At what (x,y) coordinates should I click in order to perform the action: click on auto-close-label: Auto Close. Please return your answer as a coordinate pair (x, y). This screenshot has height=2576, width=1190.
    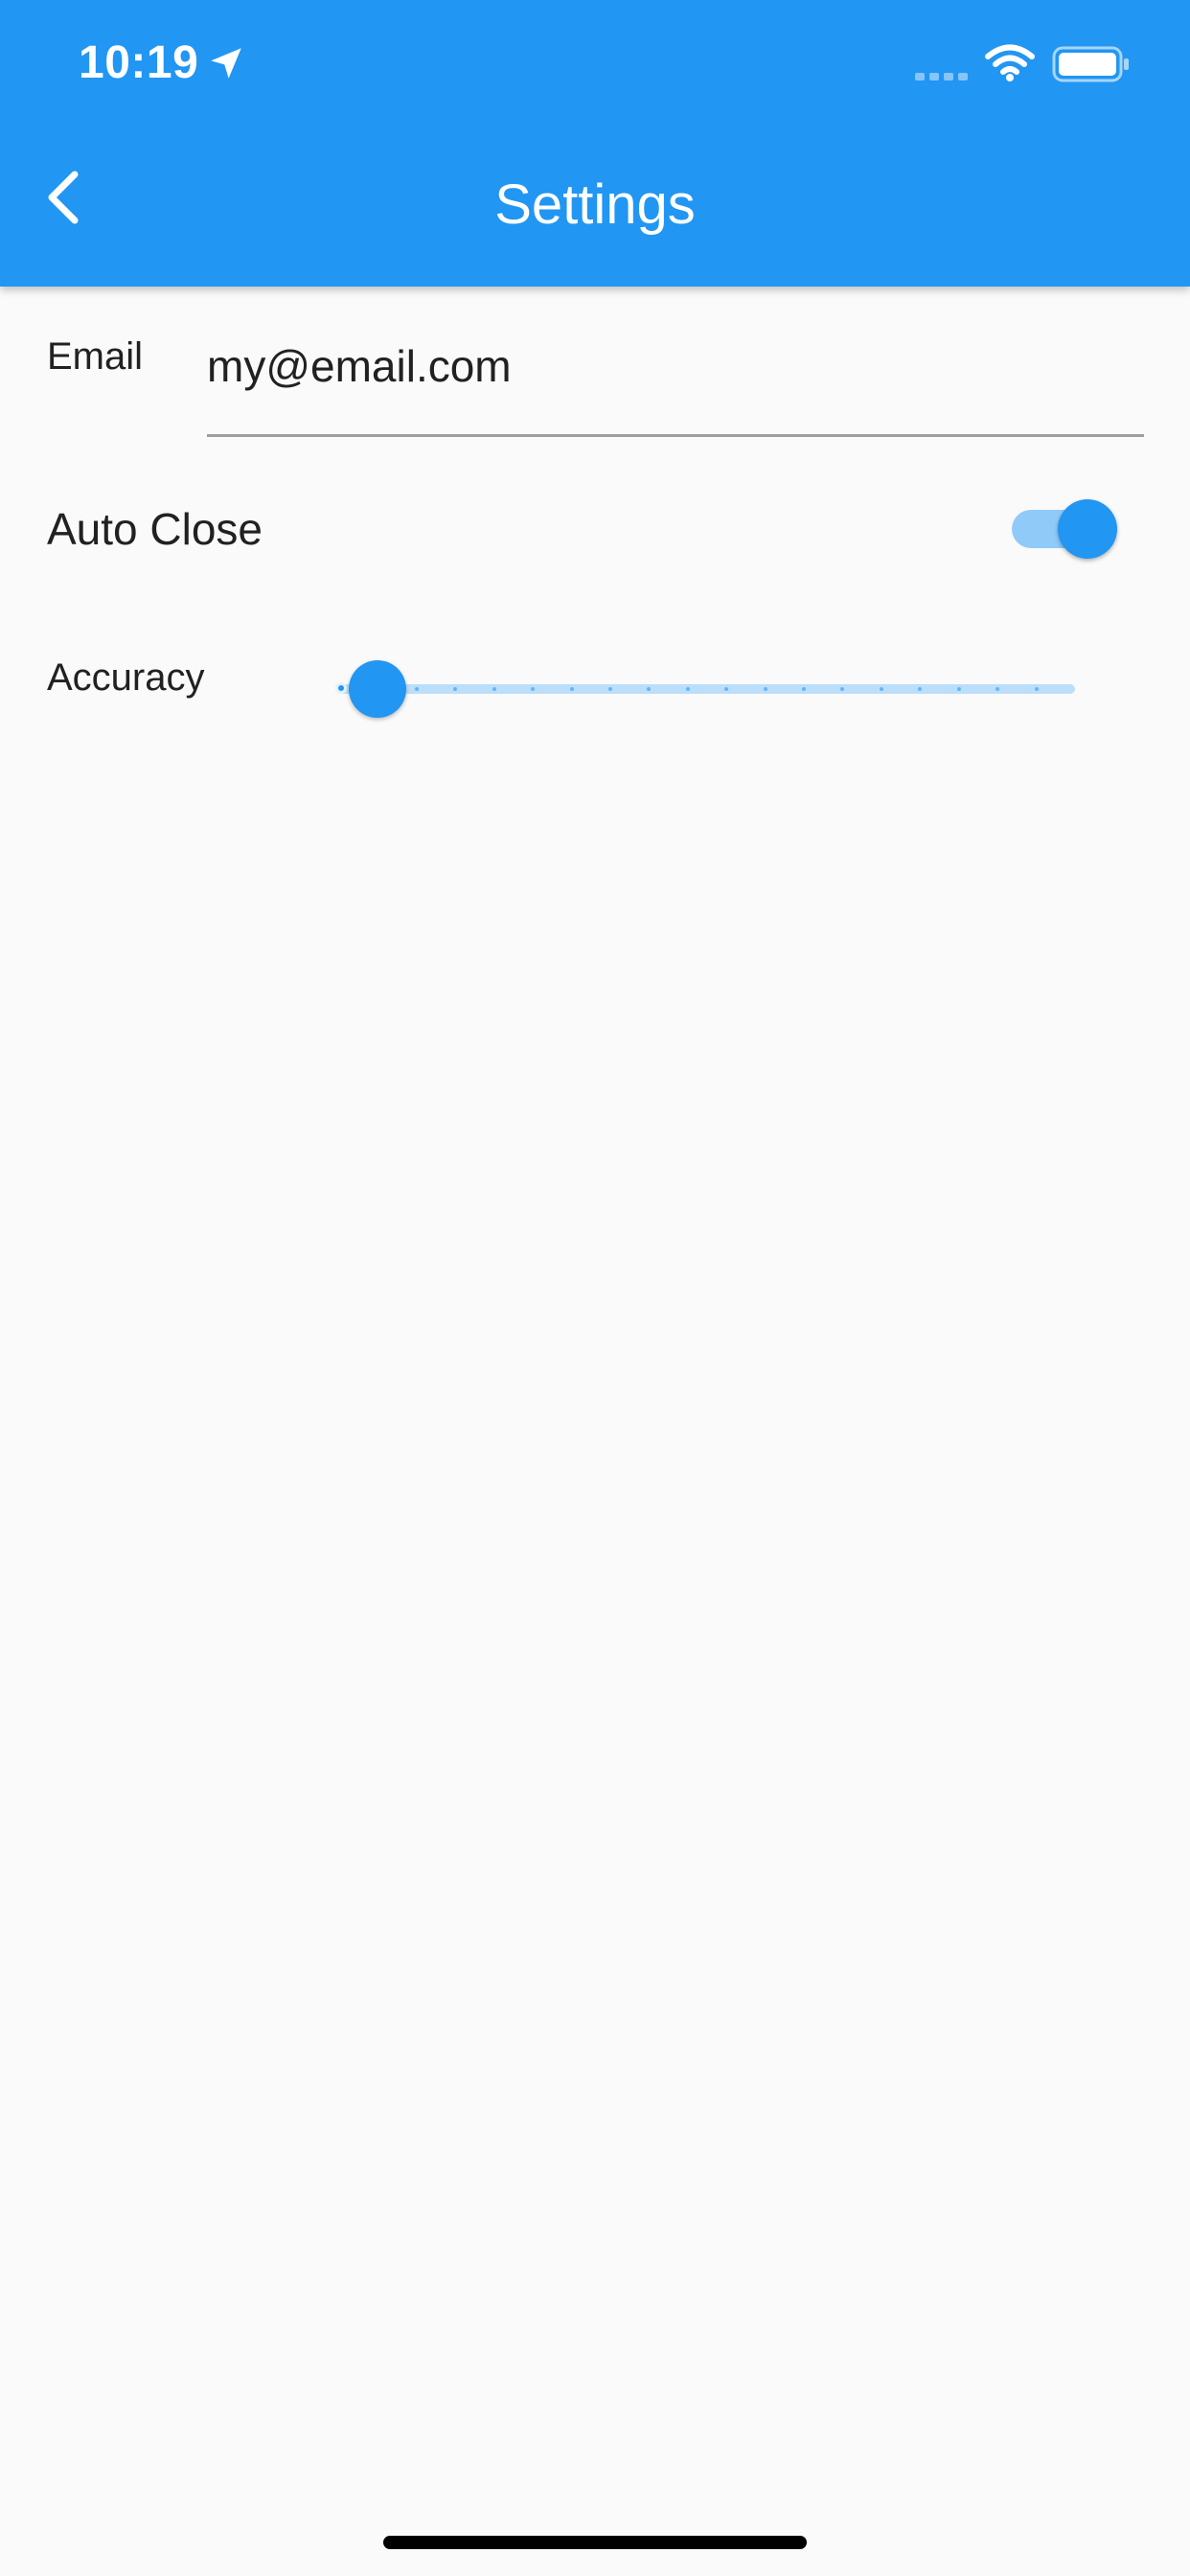
    Looking at the image, I should click on (155, 529).